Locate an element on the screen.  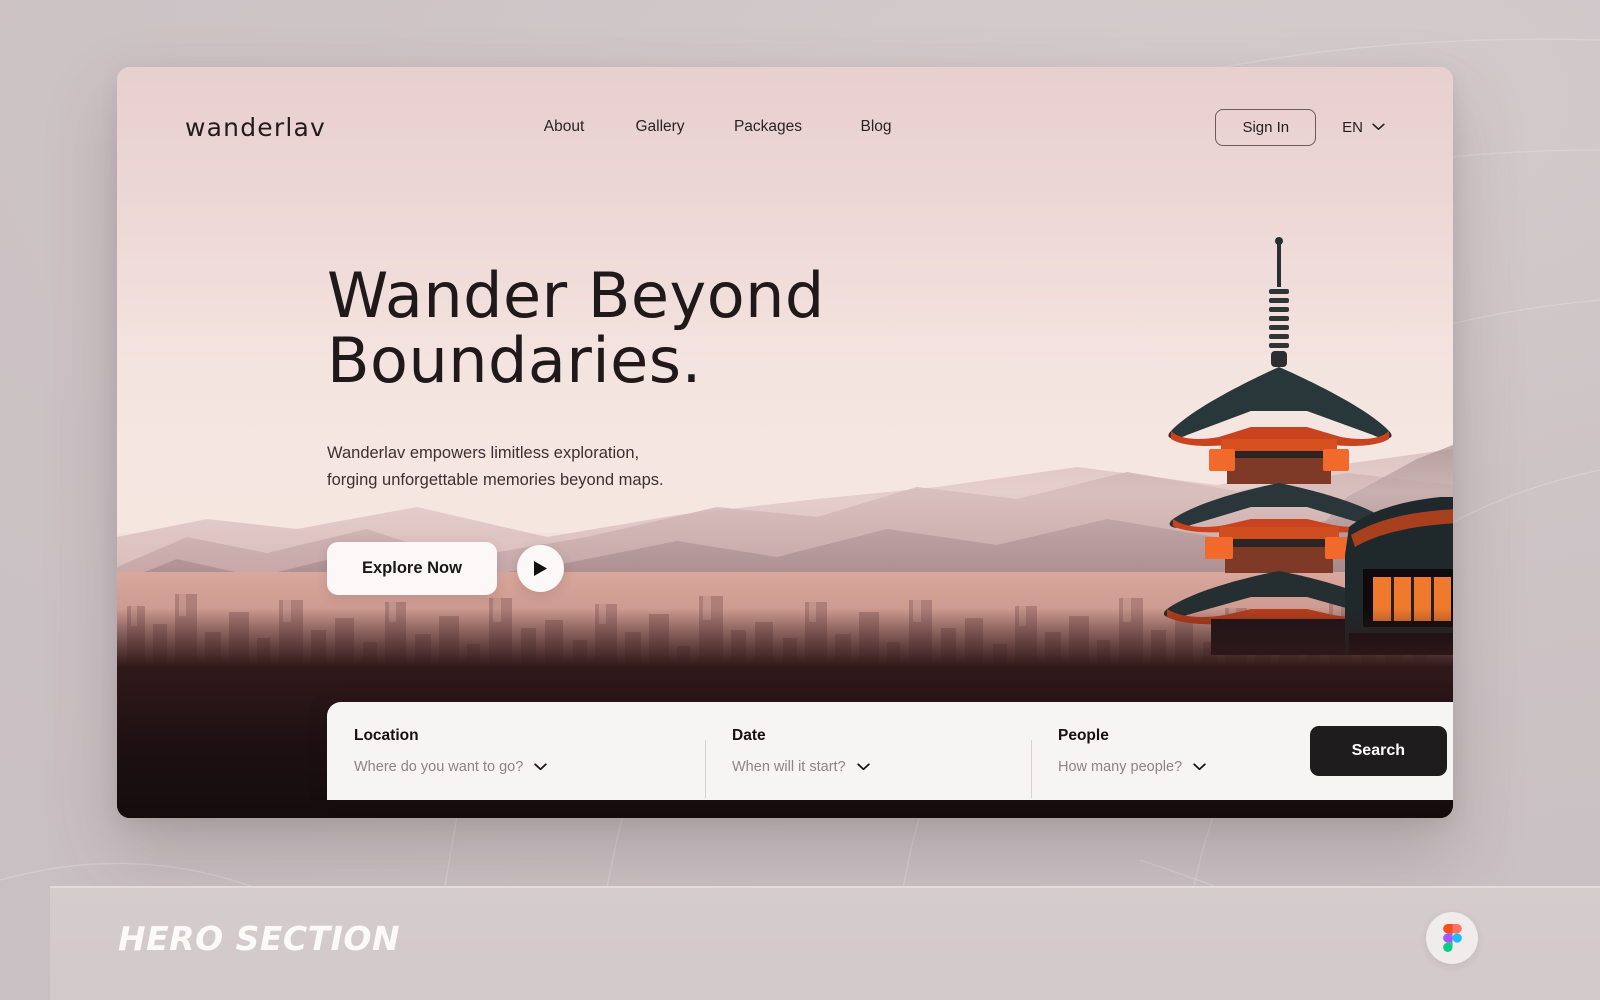
search-field-people: People How many people? is located at coordinates (1164, 762).